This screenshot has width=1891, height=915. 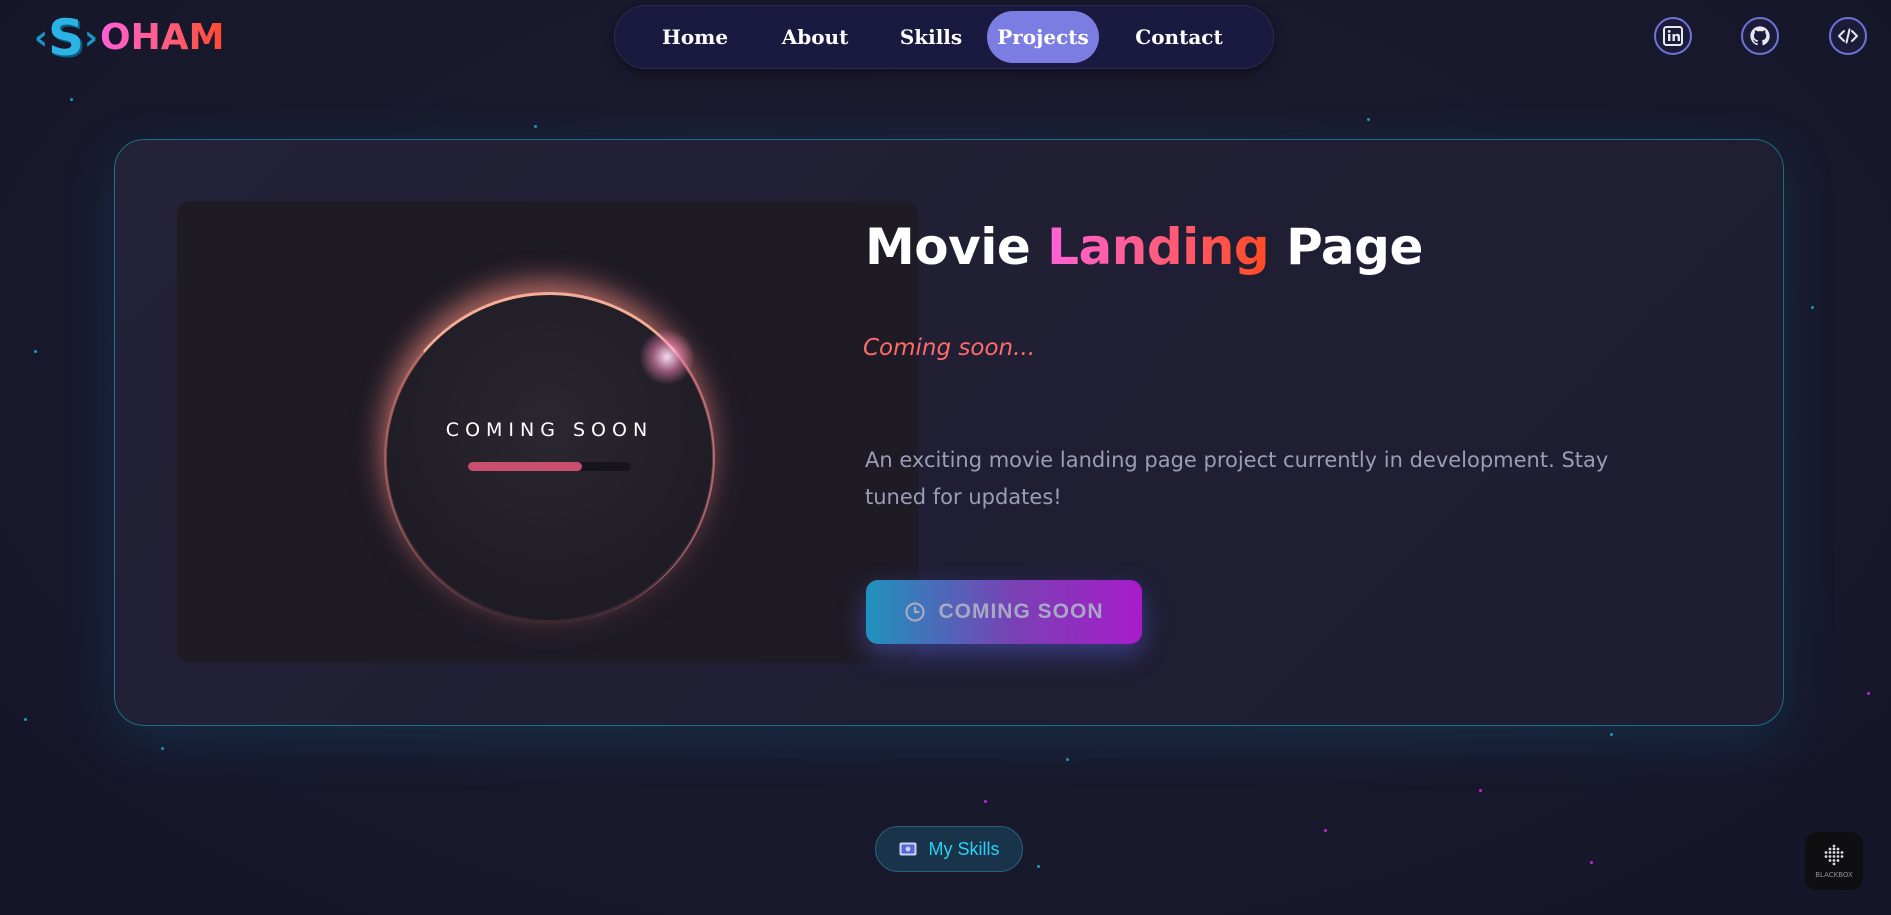 I want to click on main-nav: Home About Skills Projects Contact, so click(x=944, y=37).